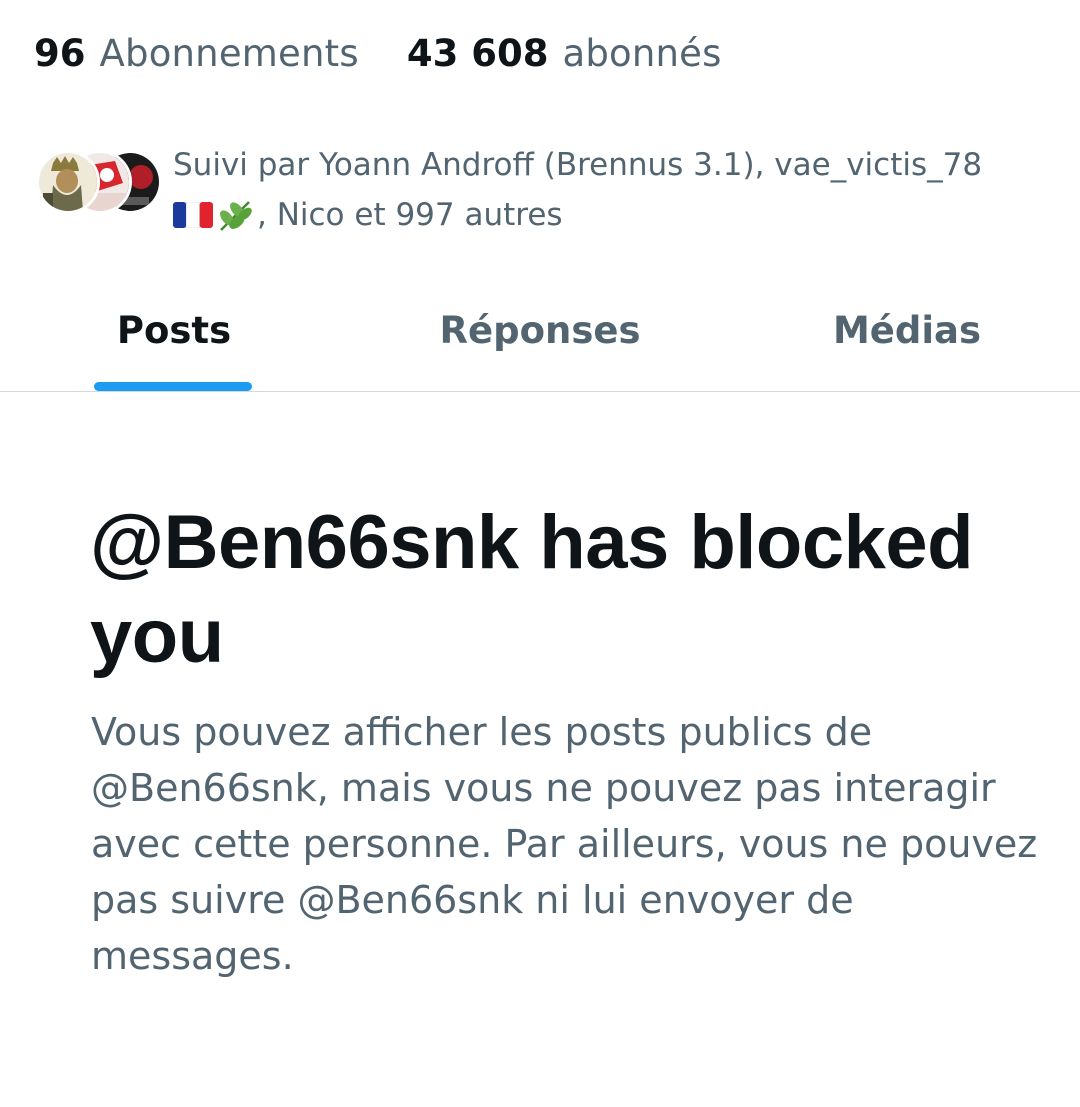  What do you see at coordinates (907, 330) in the screenshot?
I see `tab-media: Médias` at bounding box center [907, 330].